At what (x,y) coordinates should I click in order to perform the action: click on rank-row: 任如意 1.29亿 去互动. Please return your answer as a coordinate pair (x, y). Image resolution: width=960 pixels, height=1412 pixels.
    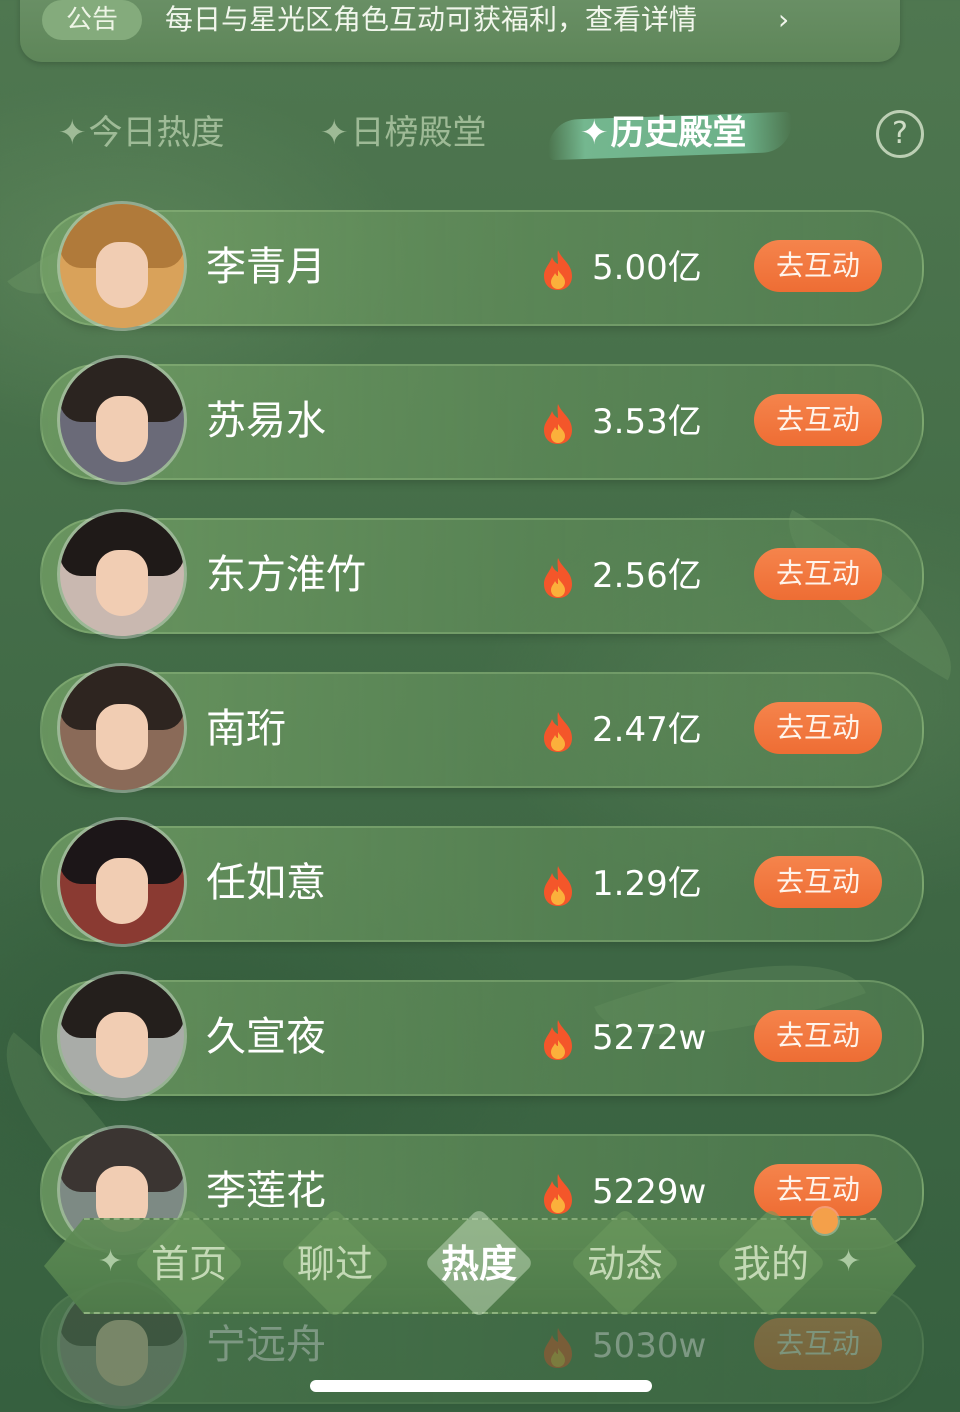
    Looking at the image, I should click on (482, 882).